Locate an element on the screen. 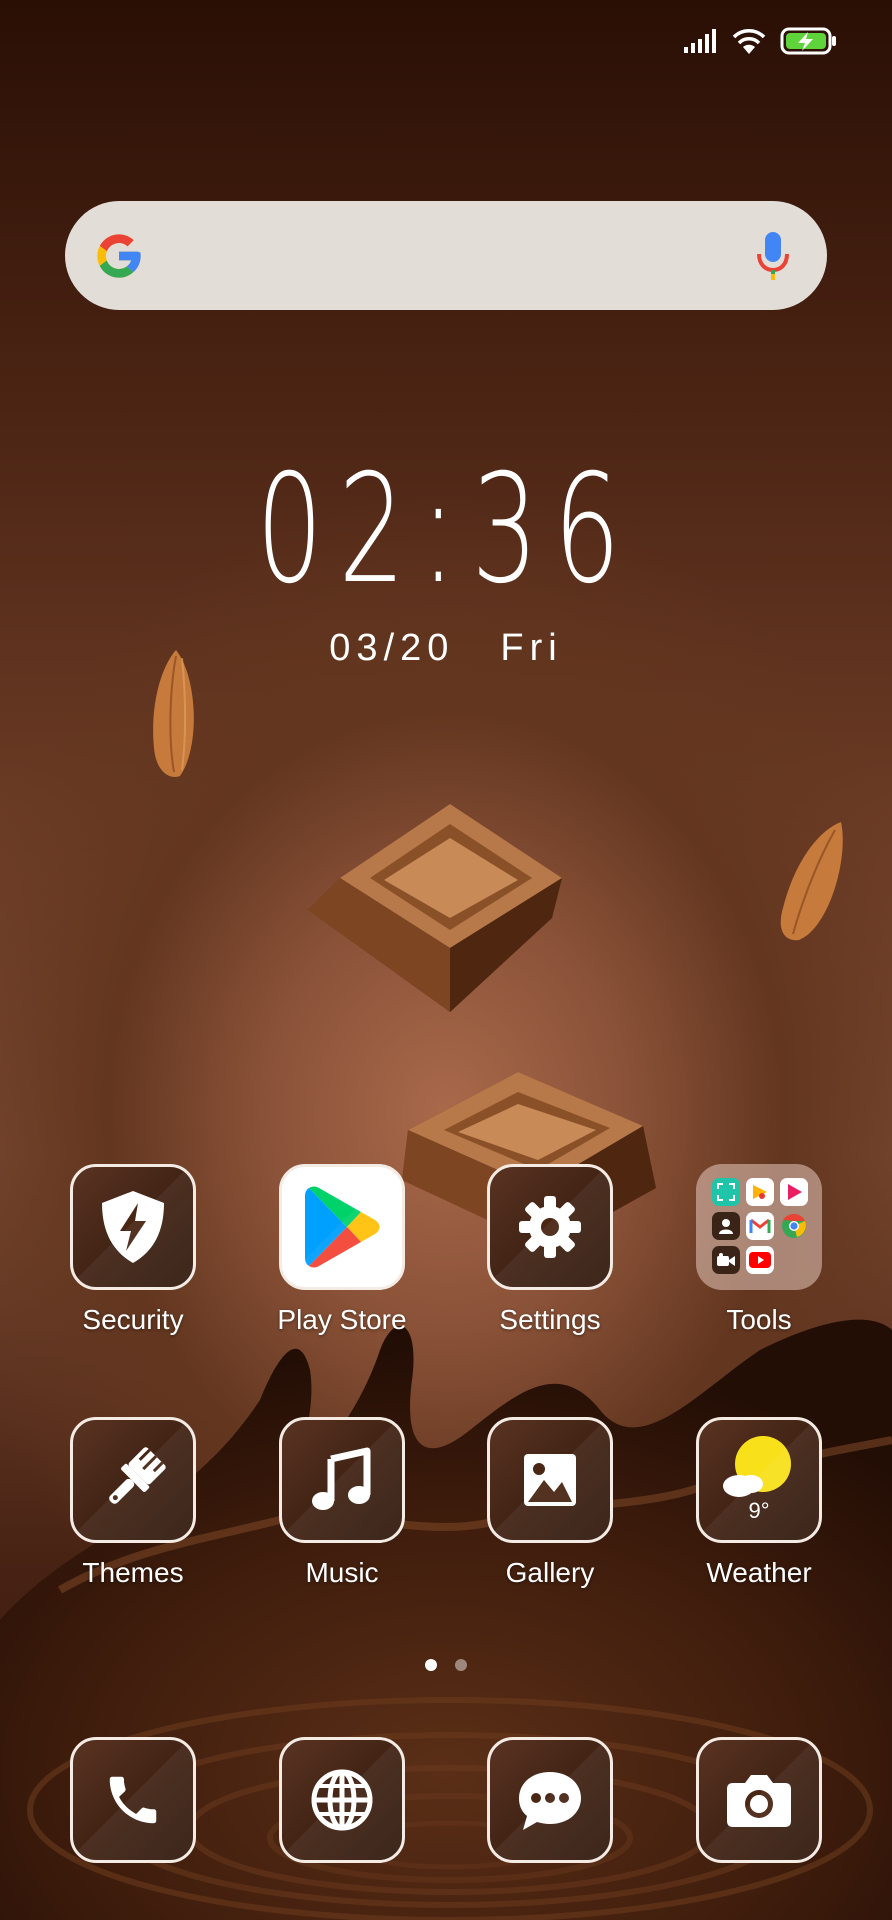 The width and height of the screenshot is (892, 1920). music-note-icon is located at coordinates (341, 1478).